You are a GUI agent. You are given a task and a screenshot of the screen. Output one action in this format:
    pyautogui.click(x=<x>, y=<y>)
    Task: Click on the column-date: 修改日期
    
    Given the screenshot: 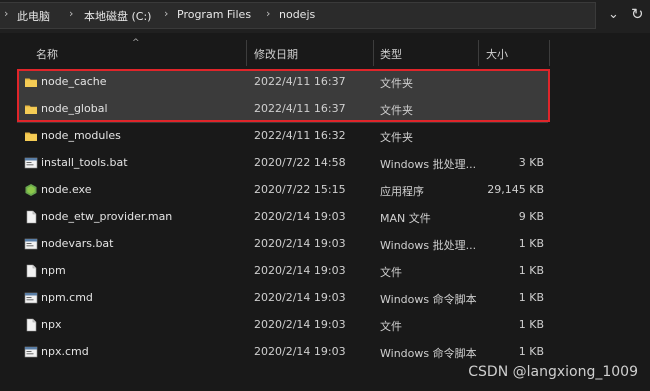 What is the action you would take?
    pyautogui.click(x=276, y=54)
    